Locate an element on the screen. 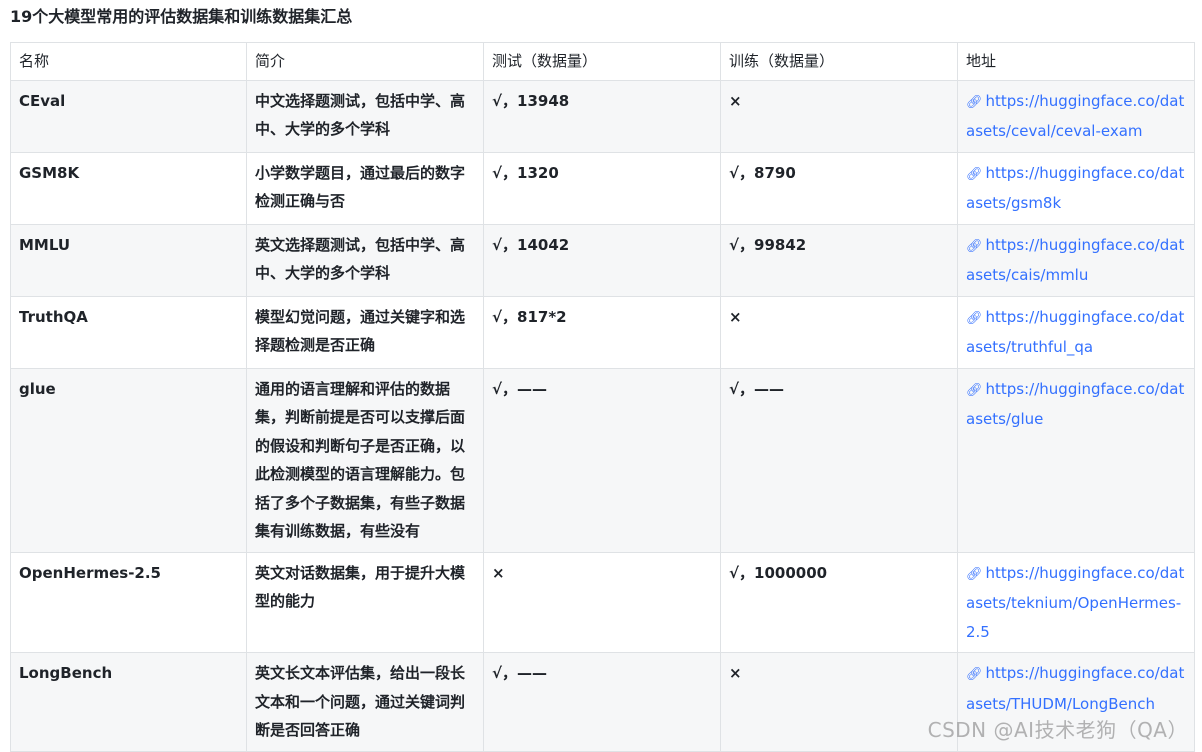 The width and height of the screenshot is (1202, 752). dataset-name: OpenHermes-2.5 is located at coordinates (128, 602).